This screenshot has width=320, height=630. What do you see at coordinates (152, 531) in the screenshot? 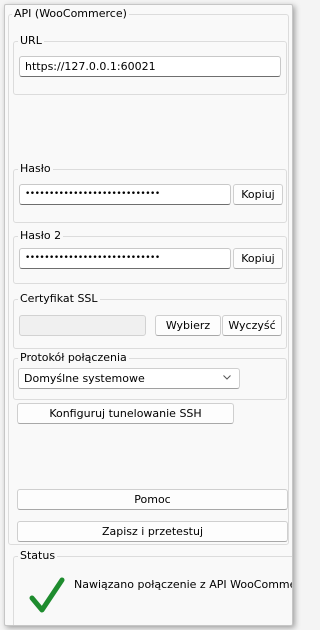
I see `save-and-test-button: Zapisz i przetestuj` at bounding box center [152, 531].